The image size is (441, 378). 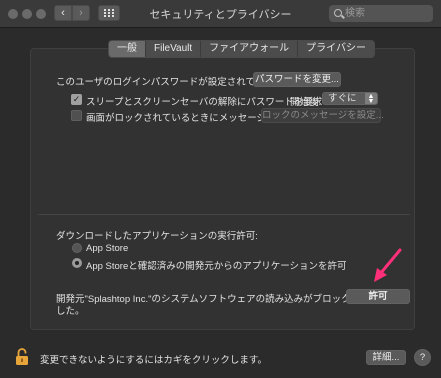 What do you see at coordinates (127, 49) in the screenshot?
I see `tab-general: 一般` at bounding box center [127, 49].